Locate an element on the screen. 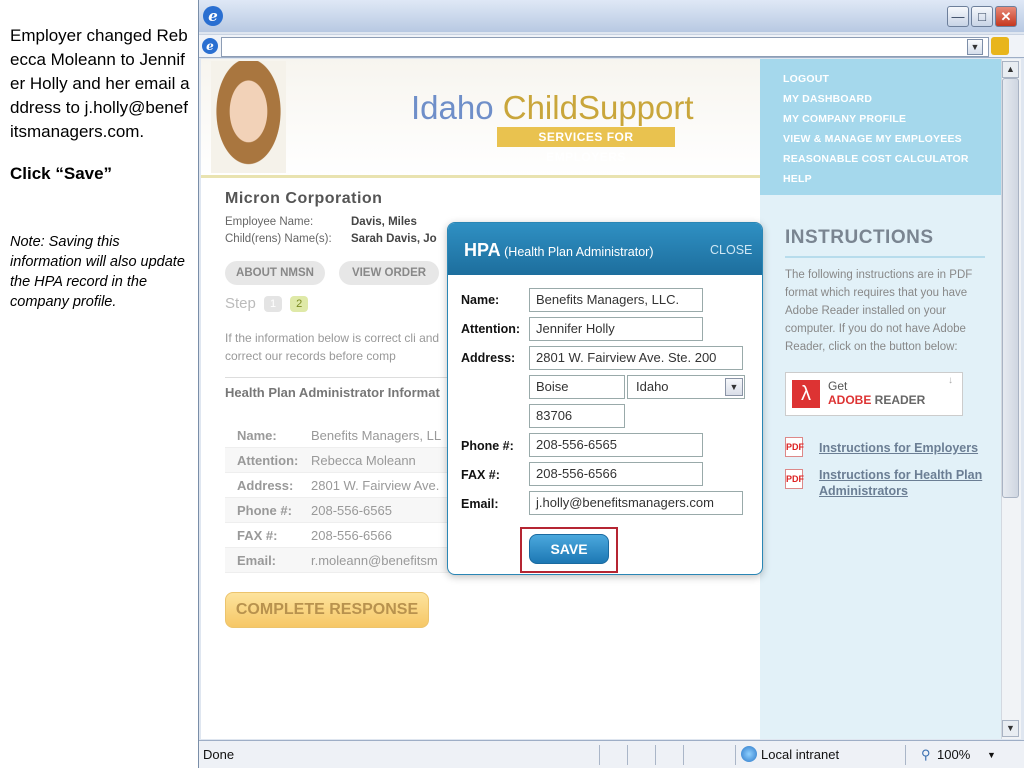 Image resolution: width=1024 pixels, height=768 pixels. row-label: Email: is located at coordinates (257, 560).